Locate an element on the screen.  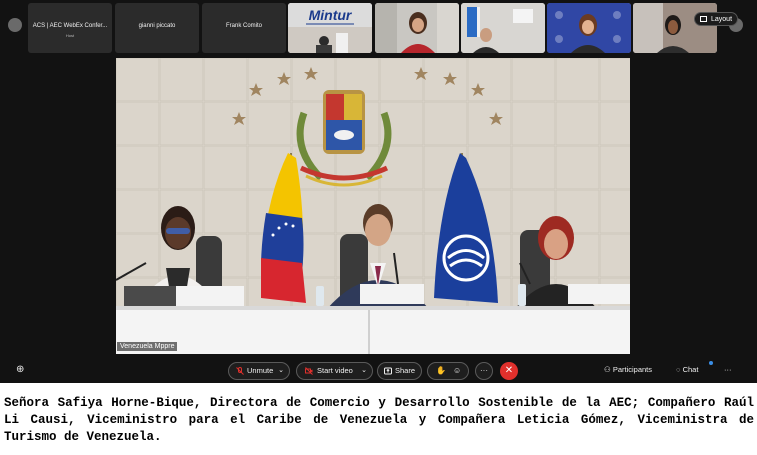
video-tile-speaker-aec is located at coordinates (589, 28).